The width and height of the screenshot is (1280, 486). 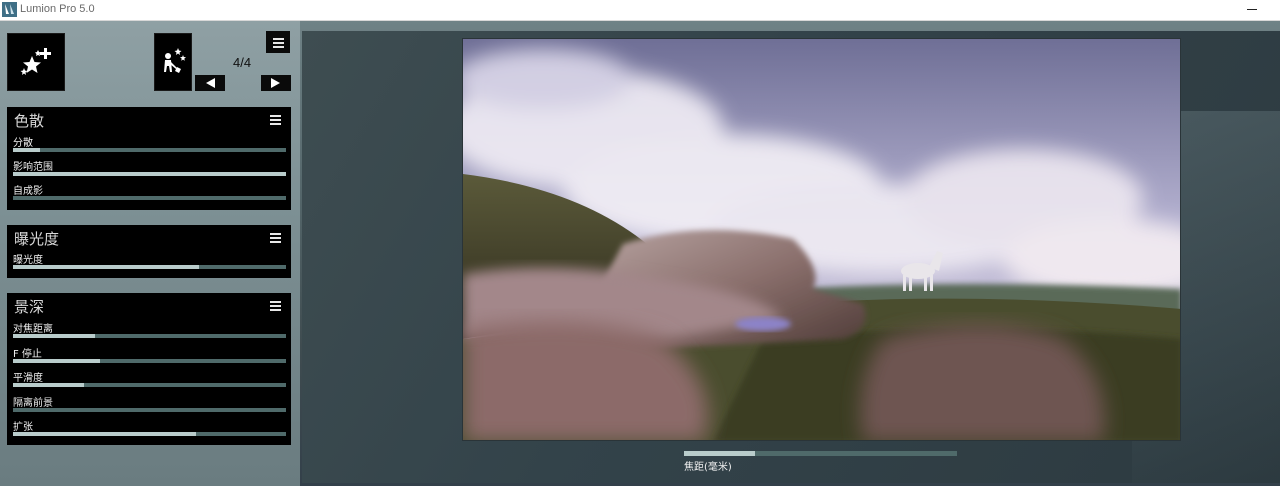 What do you see at coordinates (149, 410) in the screenshot?
I see `slider-isolate-foreground` at bounding box center [149, 410].